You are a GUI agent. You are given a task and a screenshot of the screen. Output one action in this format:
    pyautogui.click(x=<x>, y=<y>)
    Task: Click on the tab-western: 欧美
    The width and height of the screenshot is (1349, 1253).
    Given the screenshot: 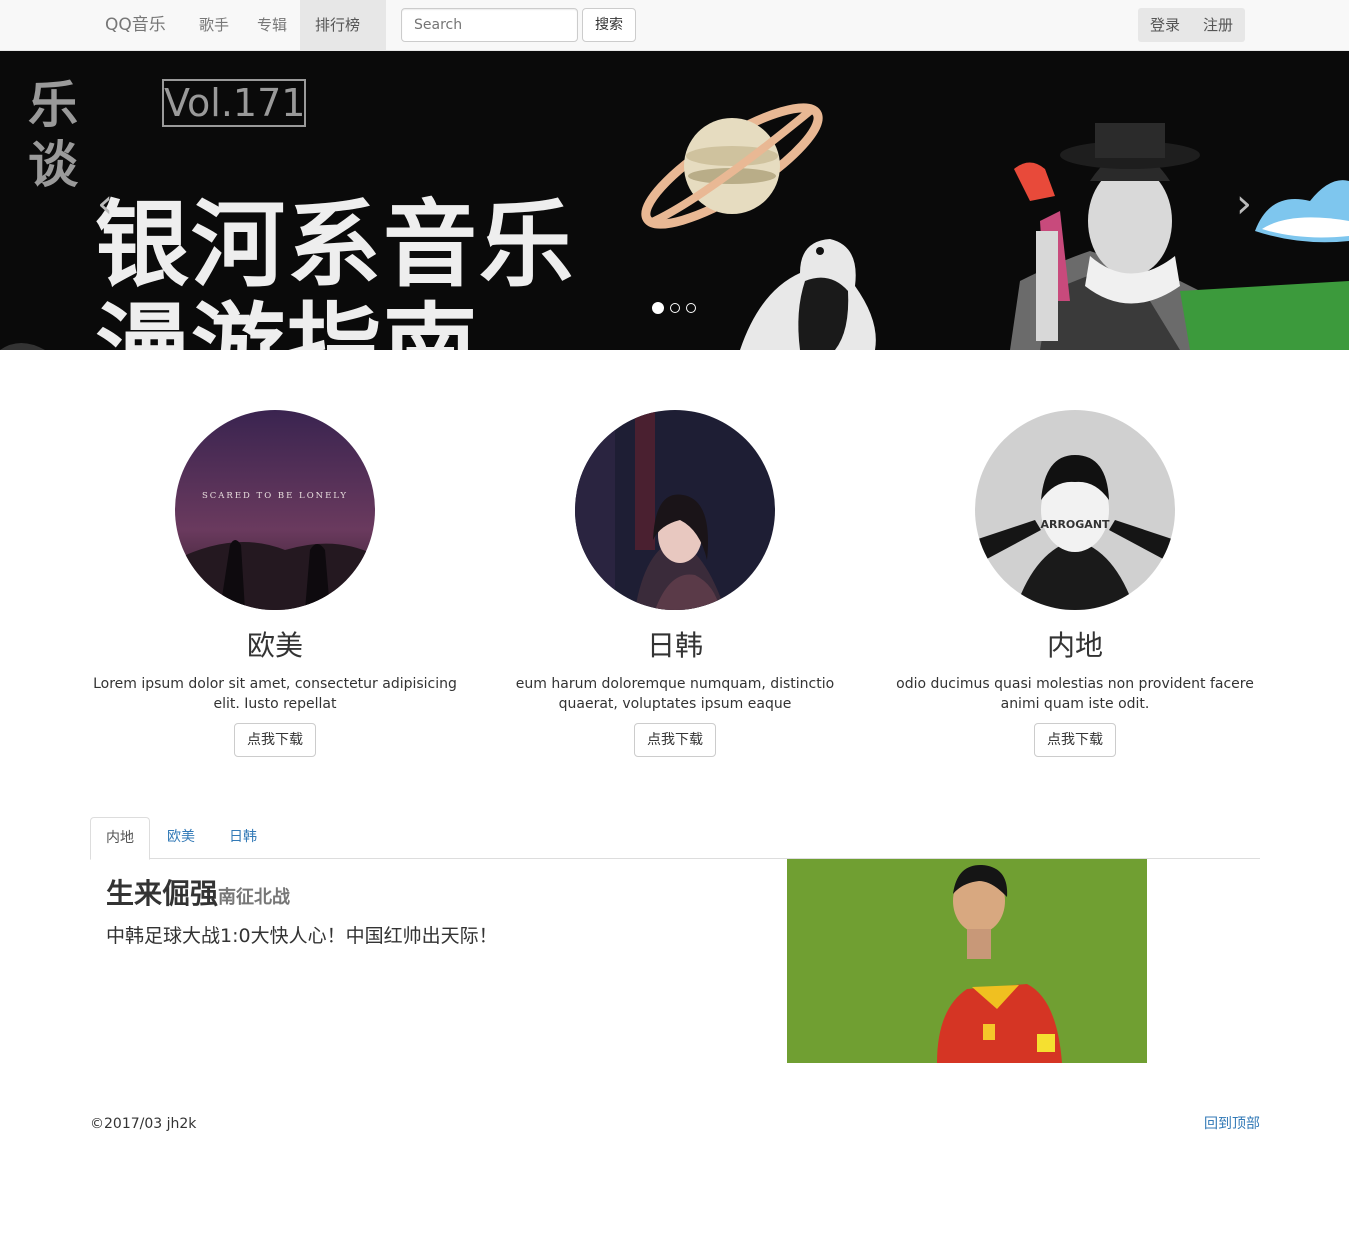 What is the action you would take?
    pyautogui.click(x=181, y=838)
    